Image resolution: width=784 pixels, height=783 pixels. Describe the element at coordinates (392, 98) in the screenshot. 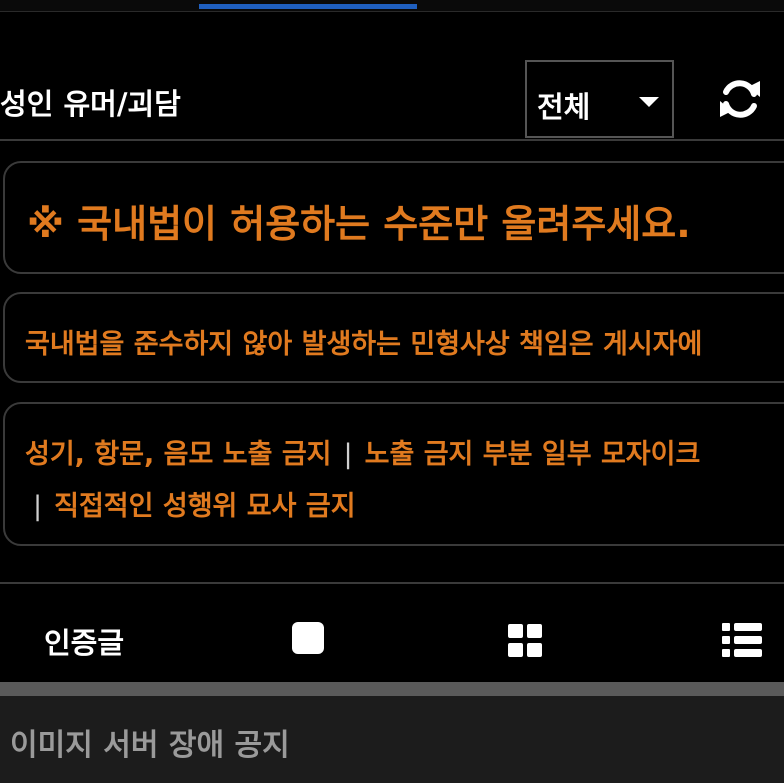

I see `board-header: 성인 유머/괴담 전체` at that location.